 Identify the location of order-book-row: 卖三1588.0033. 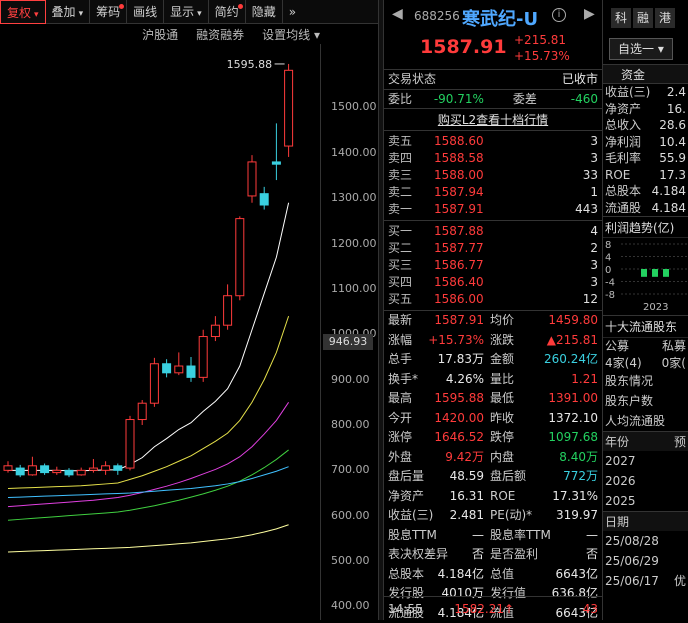
(493, 175).